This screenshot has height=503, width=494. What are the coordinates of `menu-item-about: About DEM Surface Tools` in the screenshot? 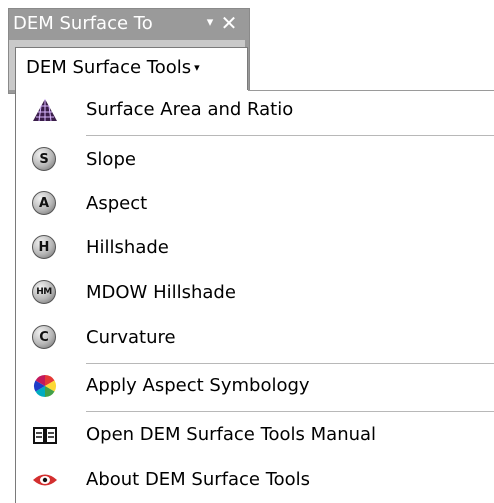 It's located at (255, 480).